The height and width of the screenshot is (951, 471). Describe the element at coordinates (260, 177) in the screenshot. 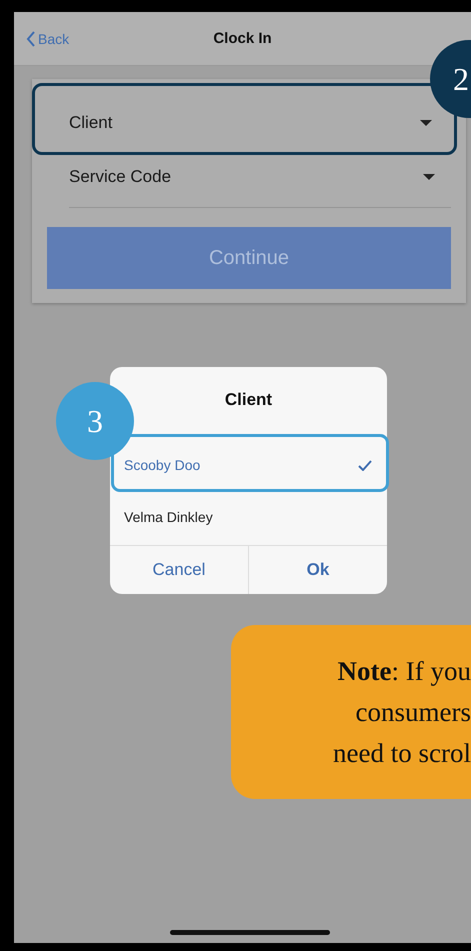

I see `dropdown-field: Service Code` at that location.